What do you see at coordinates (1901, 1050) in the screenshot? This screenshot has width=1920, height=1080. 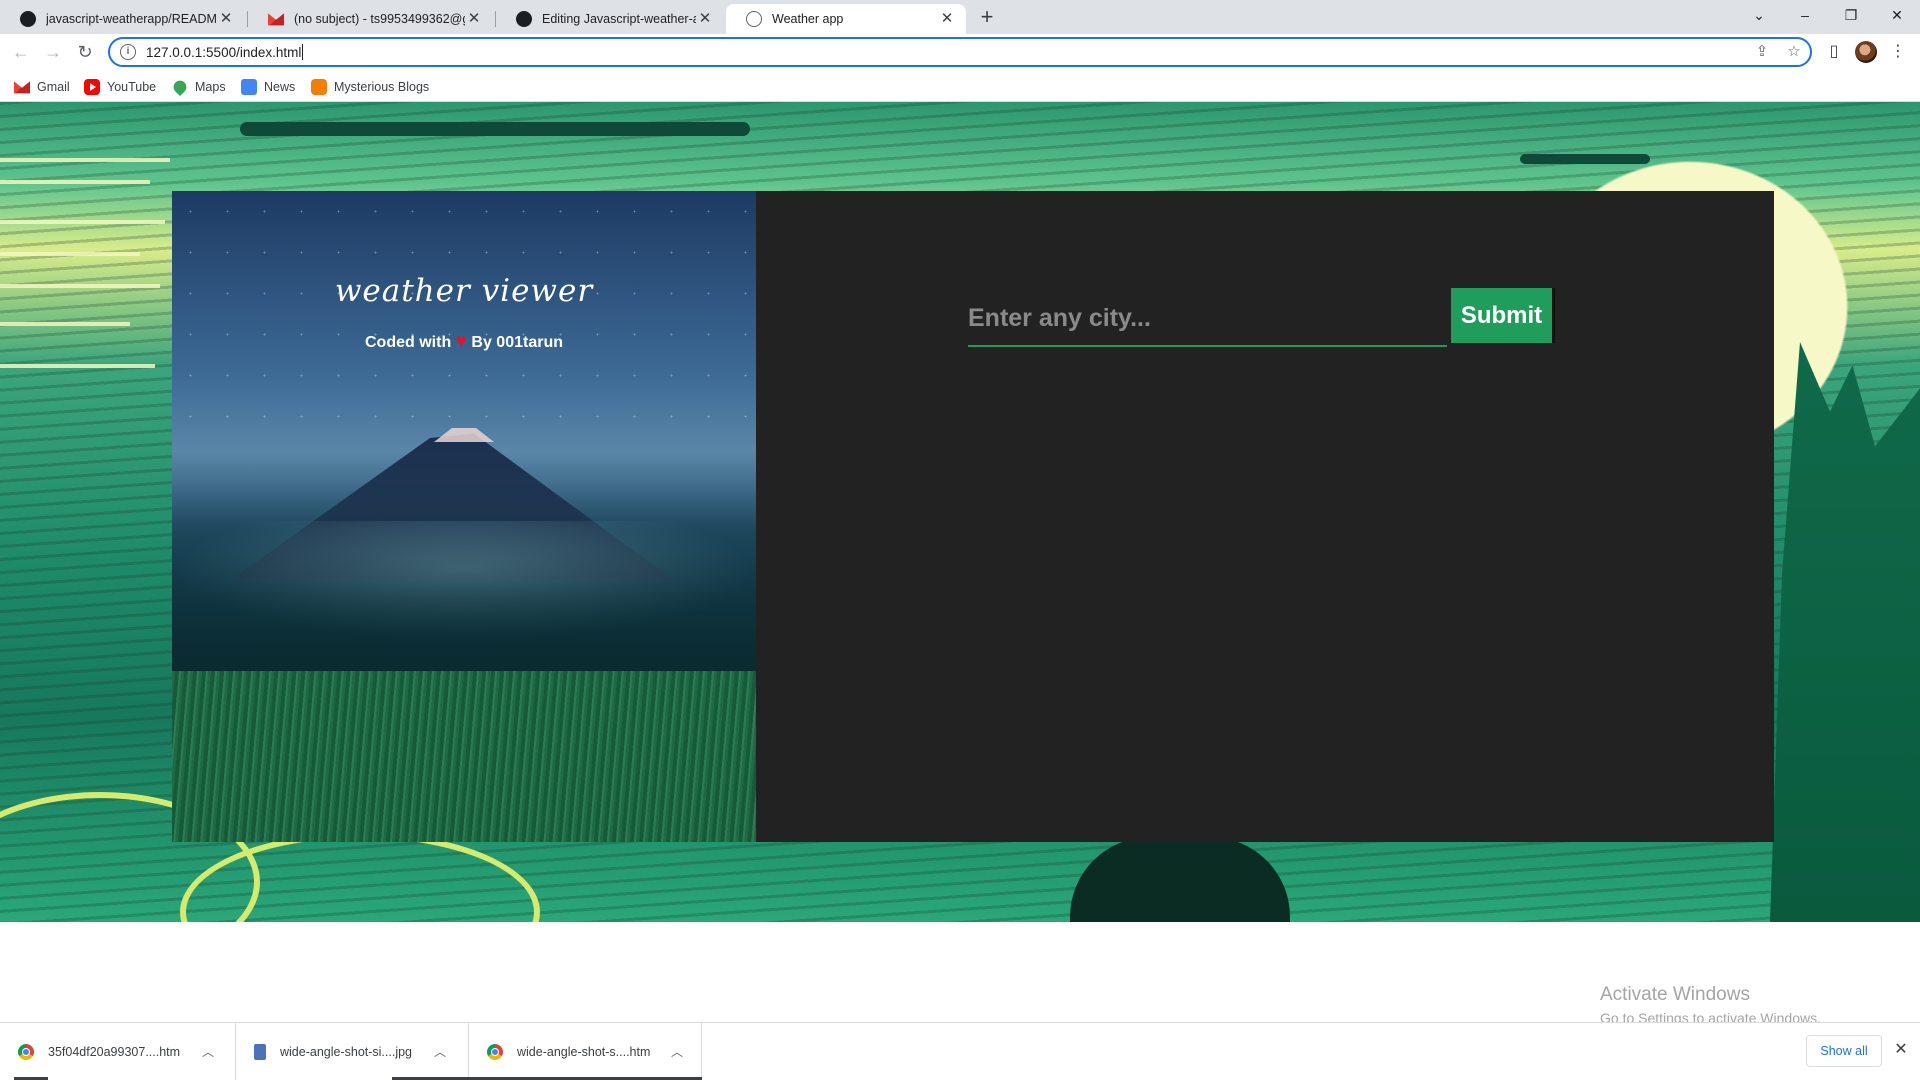 I see `close-downloads-icon: ✕` at bounding box center [1901, 1050].